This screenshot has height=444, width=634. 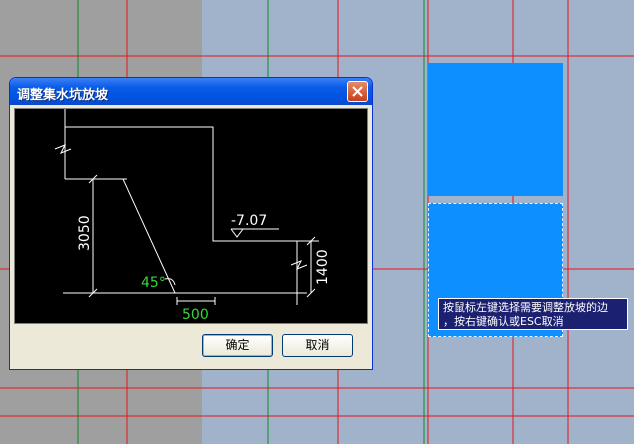 I want to click on sump-pit-block-top, so click(x=495, y=129).